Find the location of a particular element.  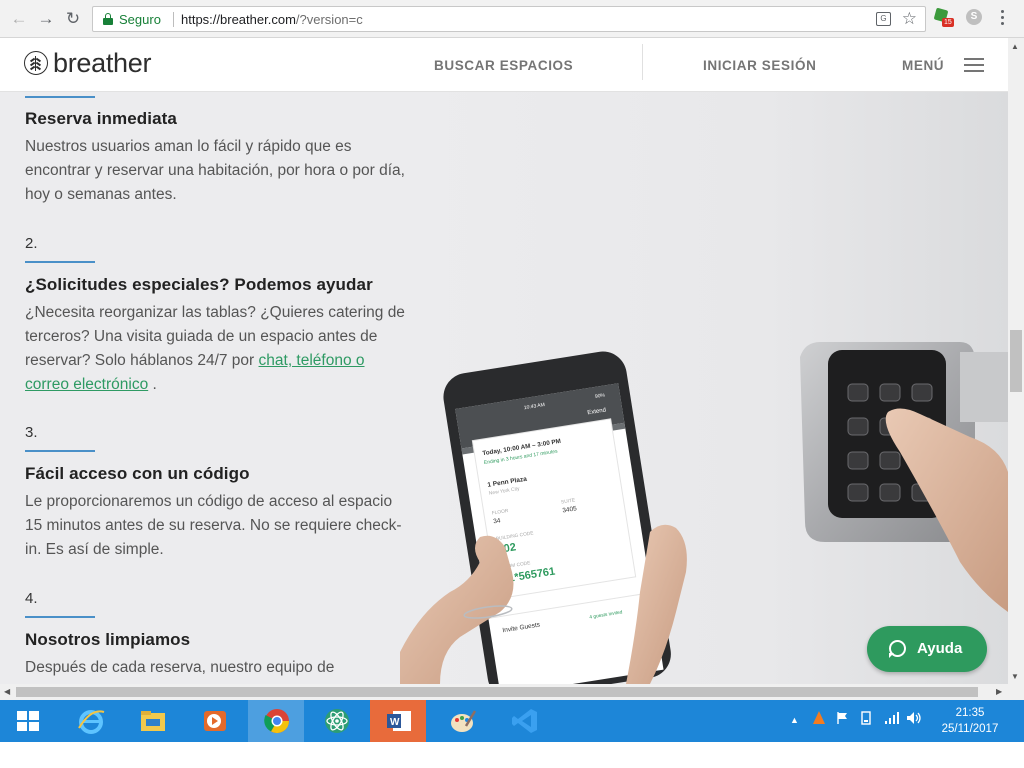

atom-editor-icon is located at coordinates (336, 721).